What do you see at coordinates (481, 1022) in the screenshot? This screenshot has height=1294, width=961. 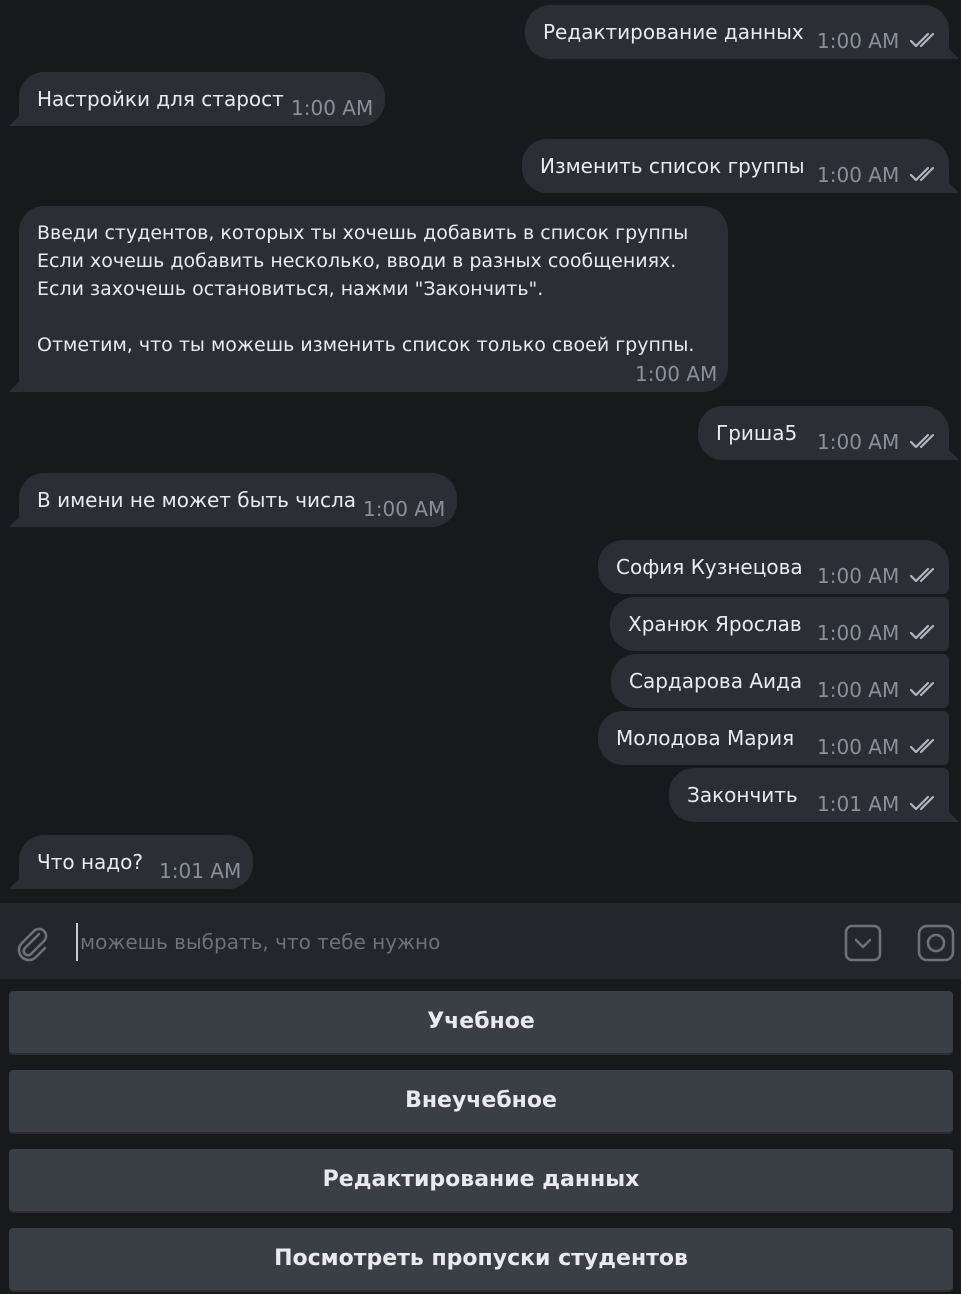 I see `keyboard-button-study: Учебное` at bounding box center [481, 1022].